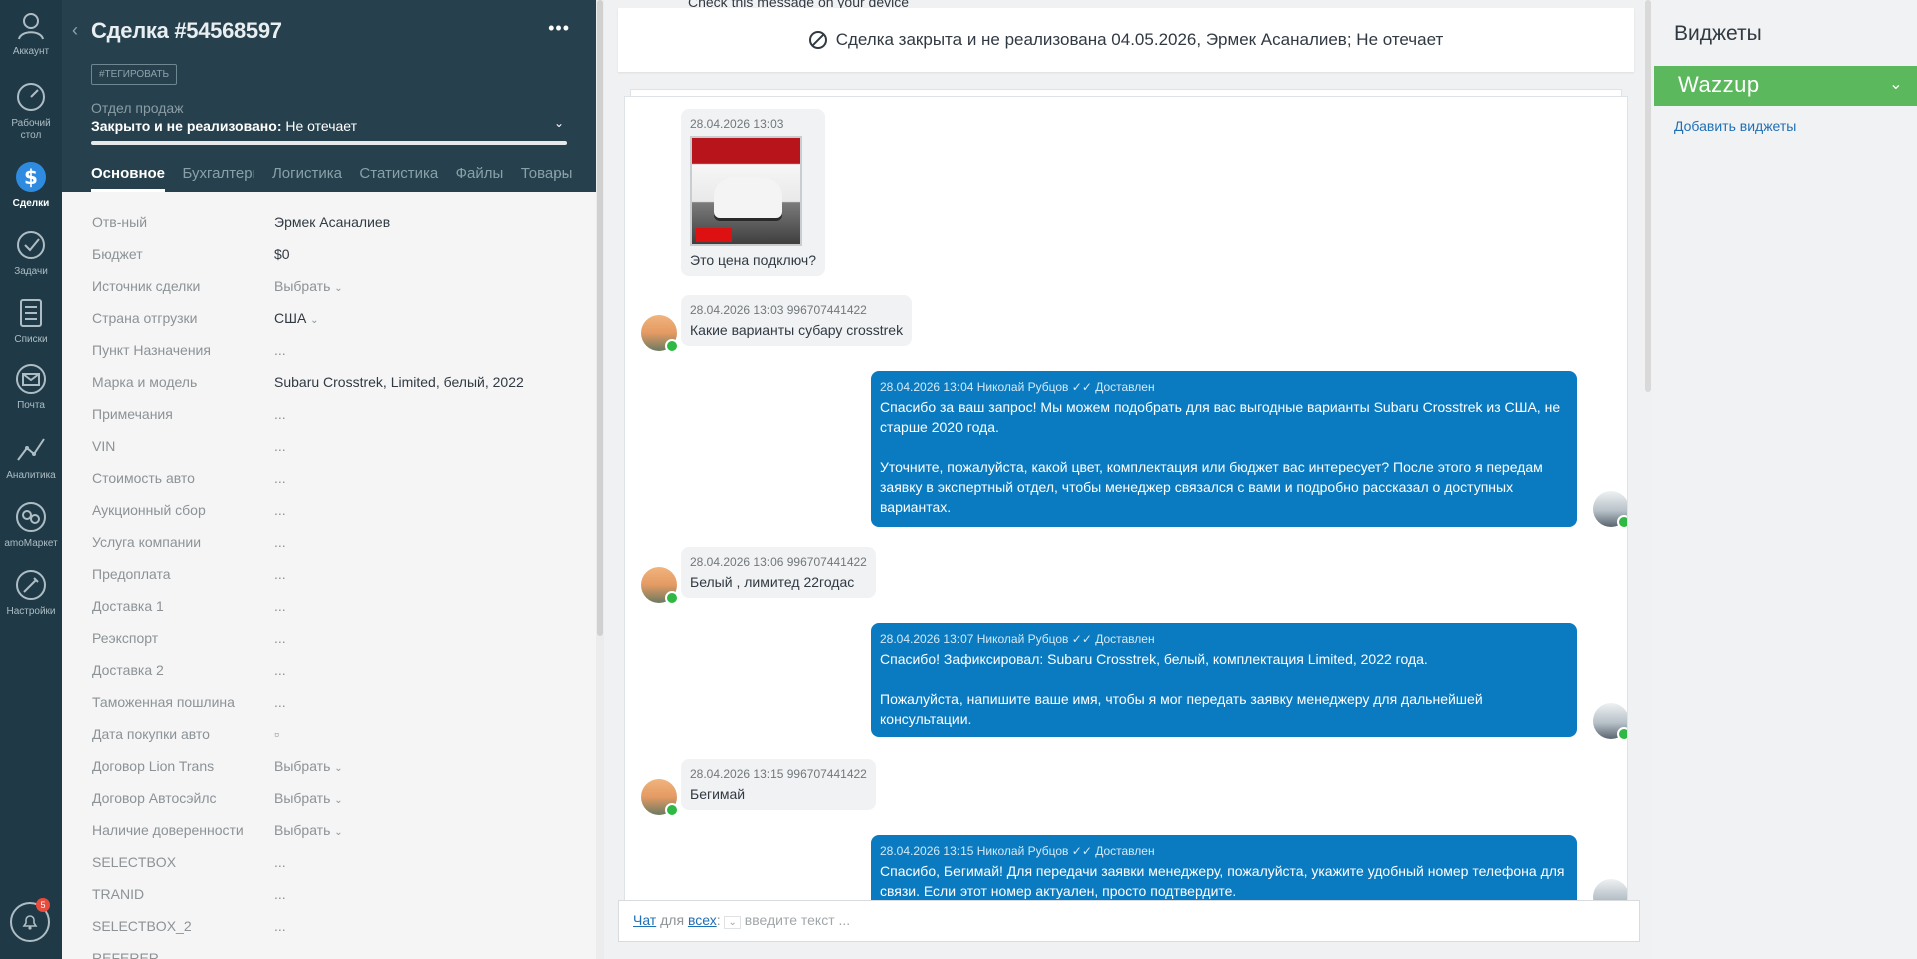  I want to click on wazzup-widget: Wazzup ⌄, so click(1785, 86).